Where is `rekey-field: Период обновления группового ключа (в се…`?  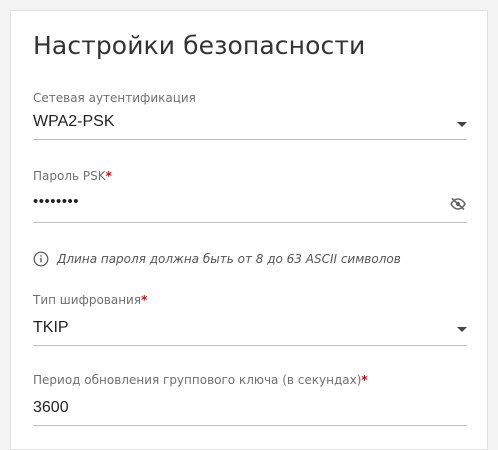 rekey-field: Период обновления группового ключа (в се… is located at coordinates (250, 399).